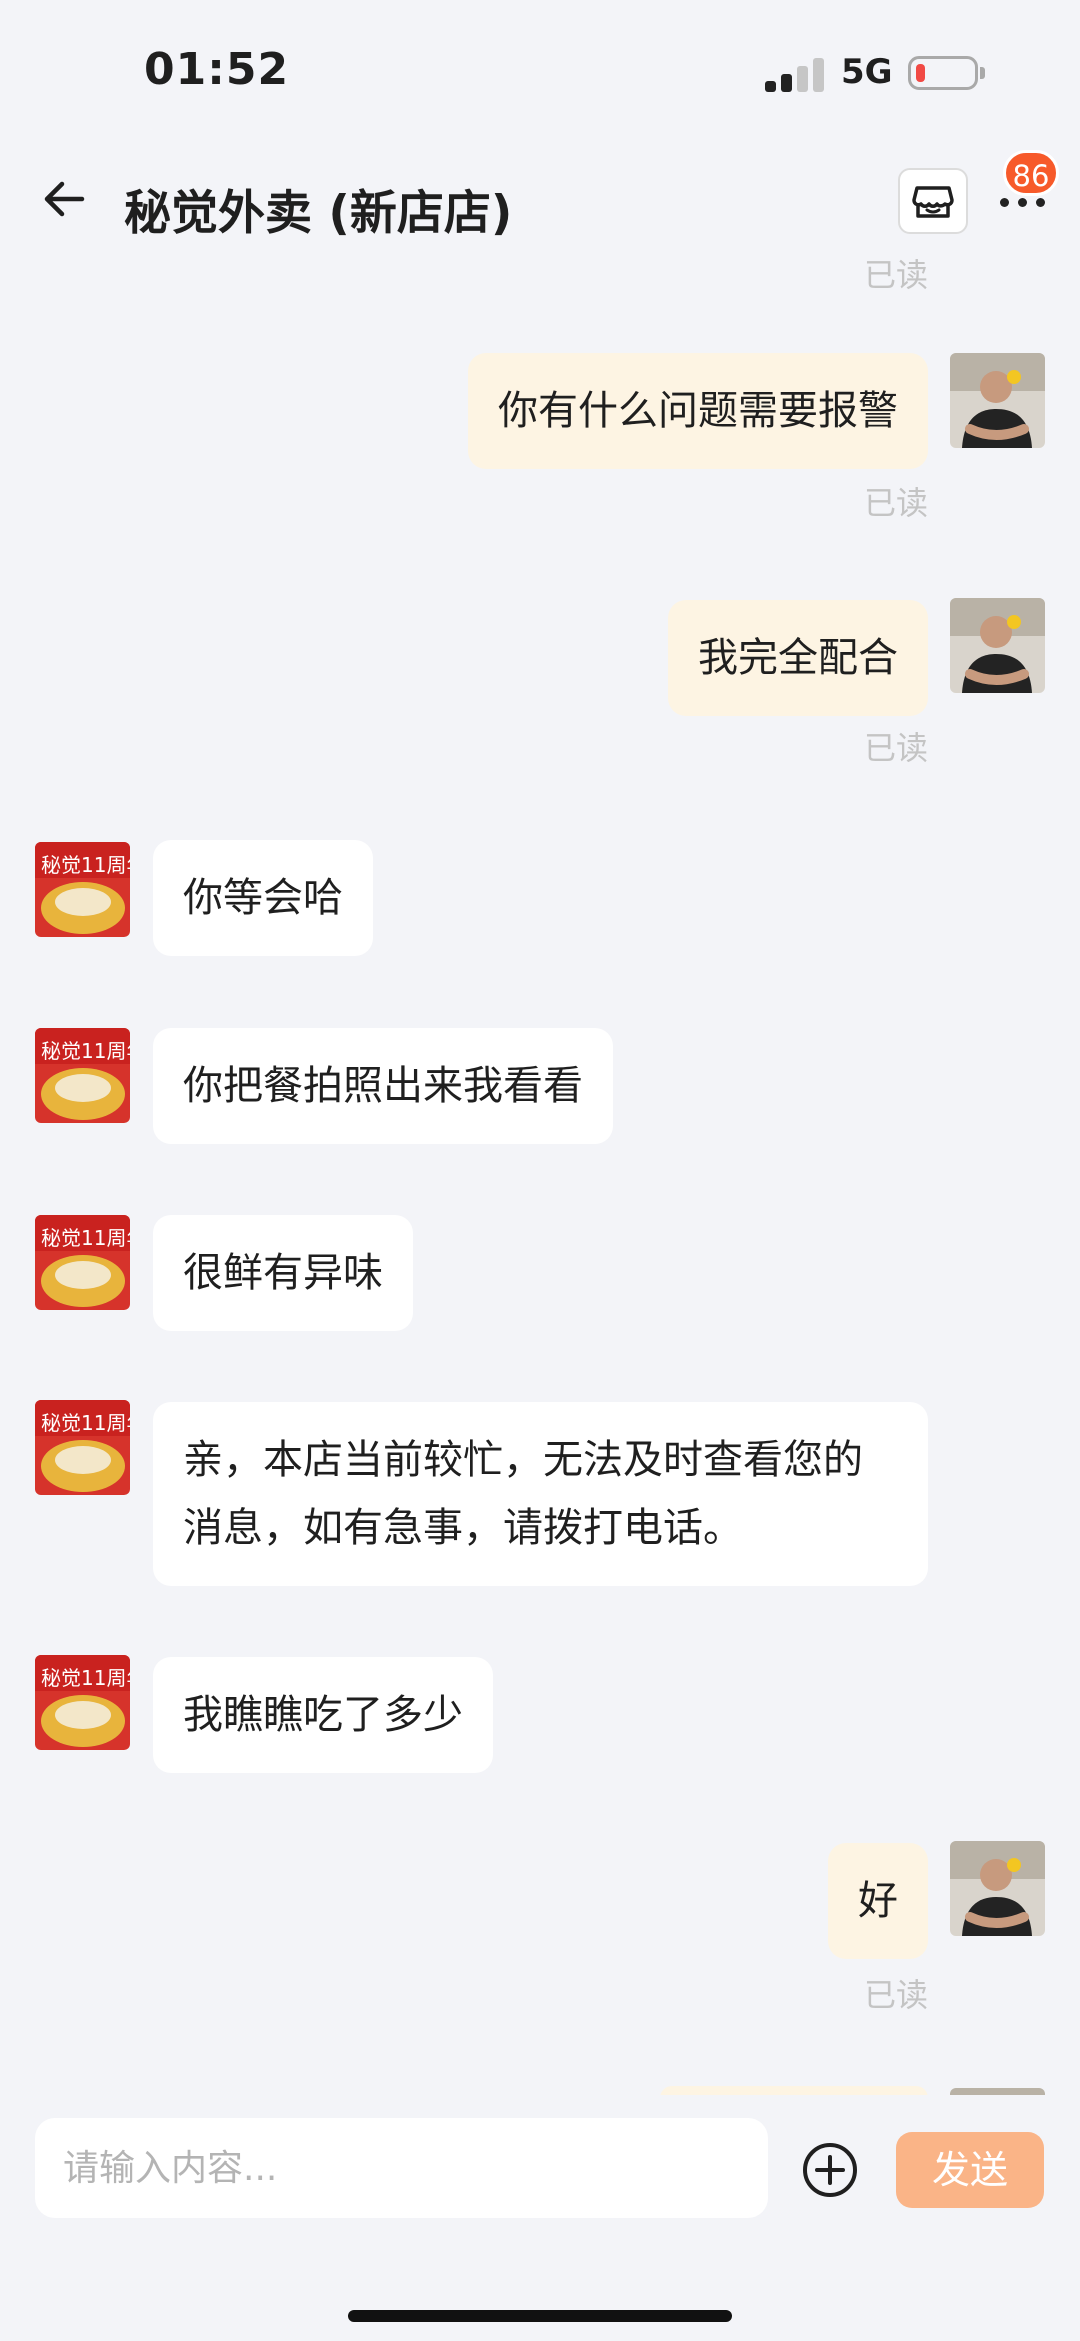 Image resolution: width=1080 pixels, height=2341 pixels. I want to click on message-bubble-shop: 我瞧瞧吃了多少, so click(323, 1715).